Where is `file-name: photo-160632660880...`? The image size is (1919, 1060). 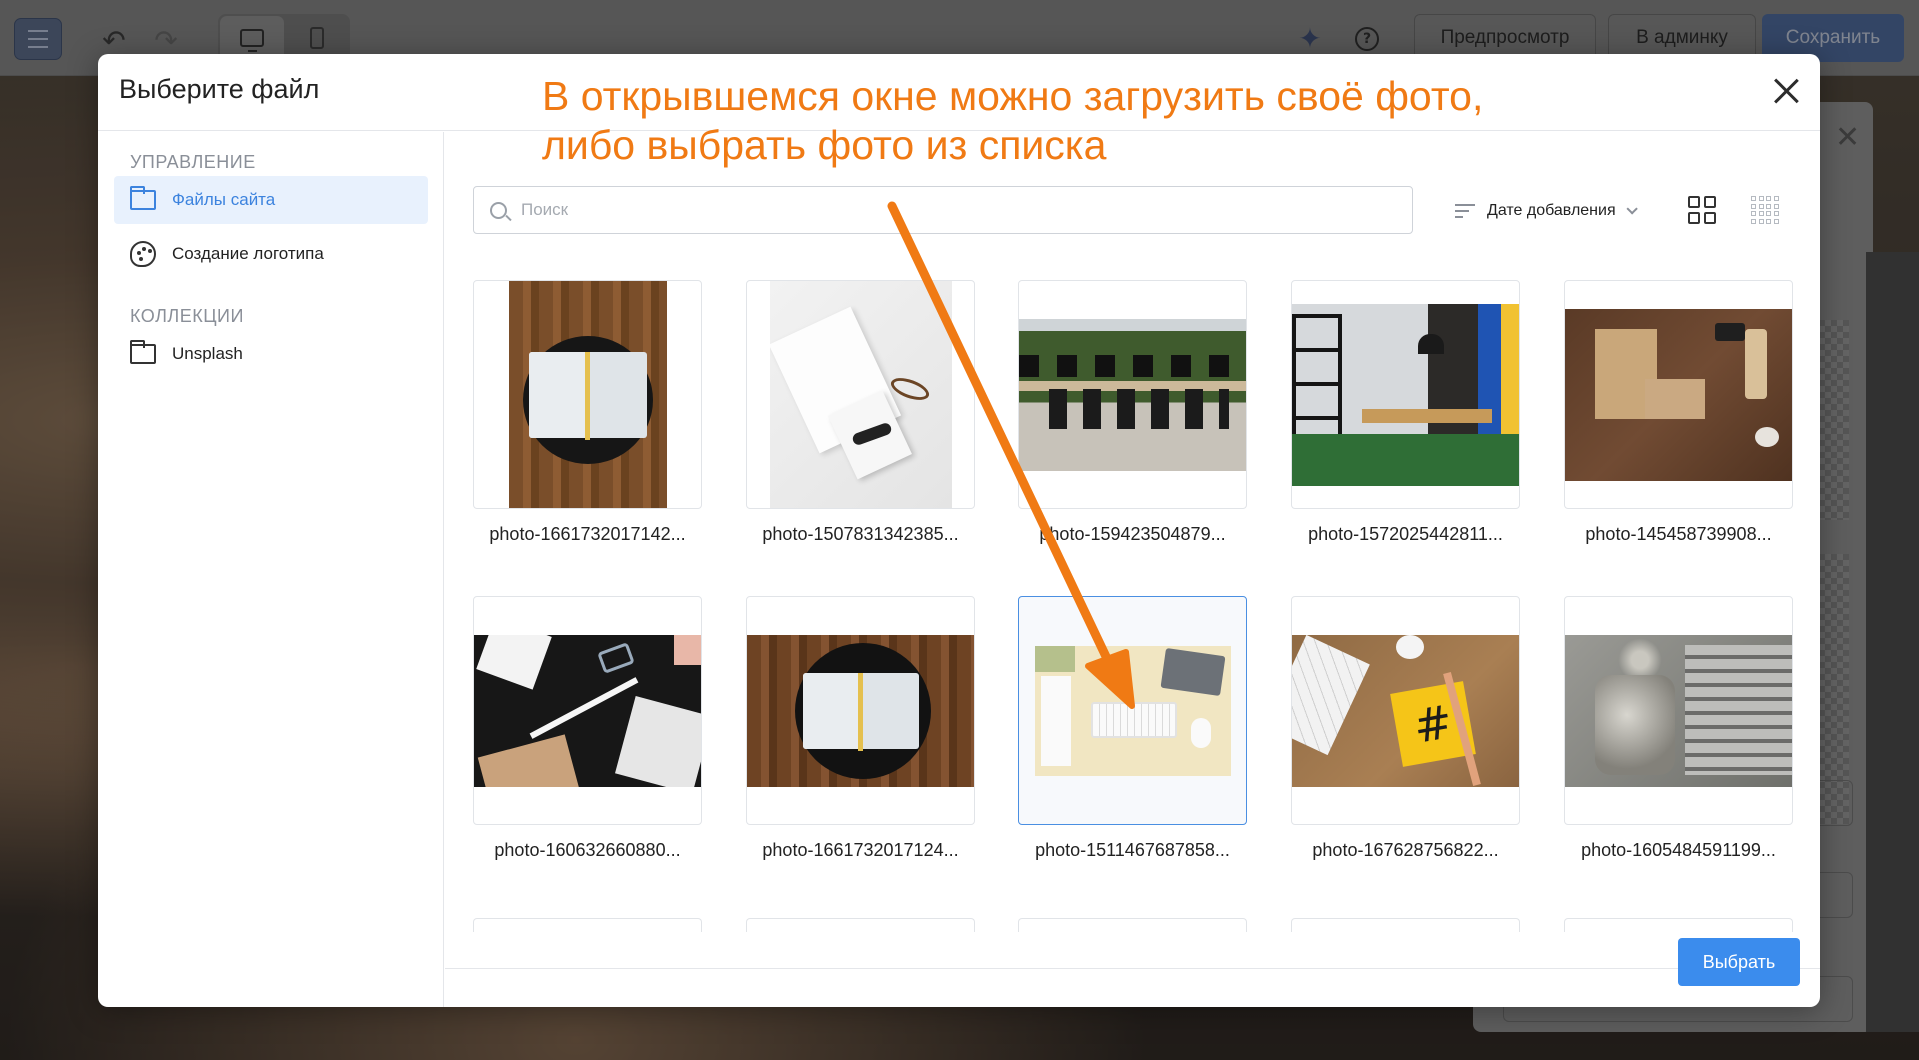 file-name: photo-160632660880... is located at coordinates (587, 850).